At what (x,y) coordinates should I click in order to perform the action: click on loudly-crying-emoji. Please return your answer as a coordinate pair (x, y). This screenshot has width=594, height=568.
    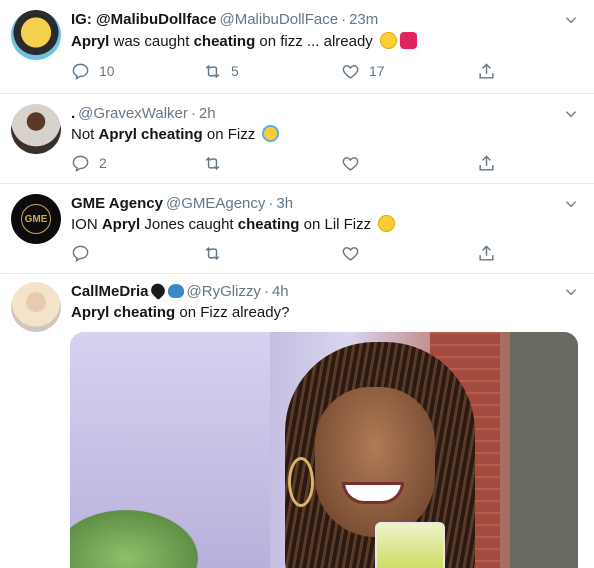
    Looking at the image, I should click on (271, 133).